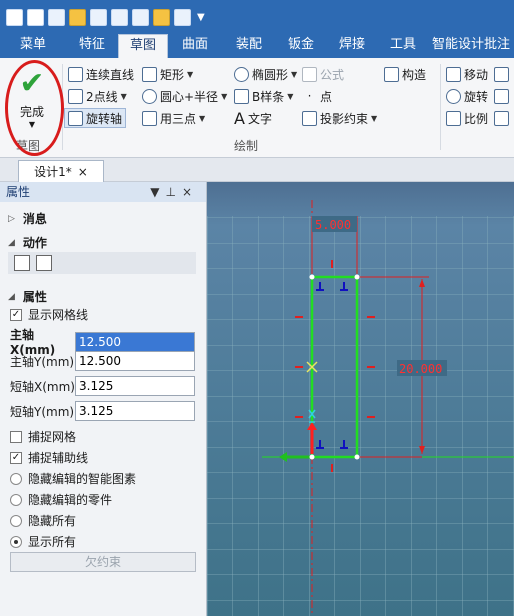  Describe the element at coordinates (317, 96) in the screenshot. I see `point-tool: · 点` at that location.